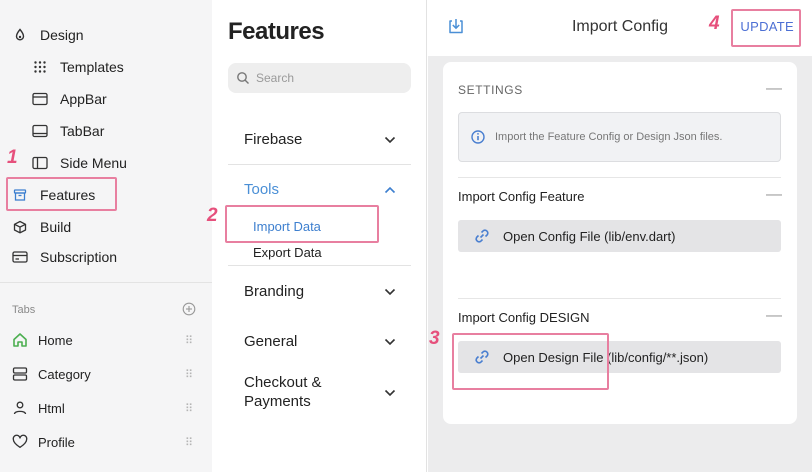  What do you see at coordinates (589, 236) in the screenshot?
I see `open-config-file-label: Open Config File (lib/env.dart)` at bounding box center [589, 236].